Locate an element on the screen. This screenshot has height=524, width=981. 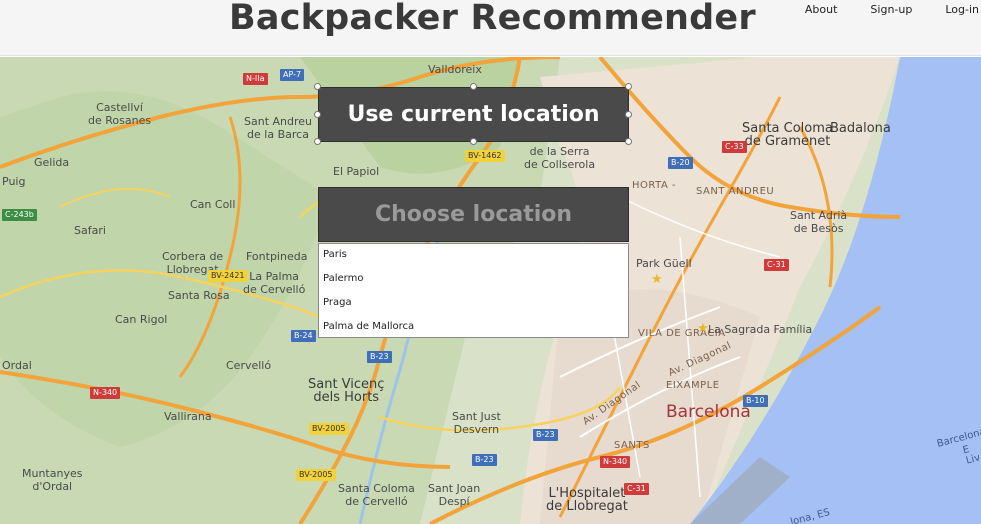
place-label: Santa Rosa is located at coordinates (199, 295).